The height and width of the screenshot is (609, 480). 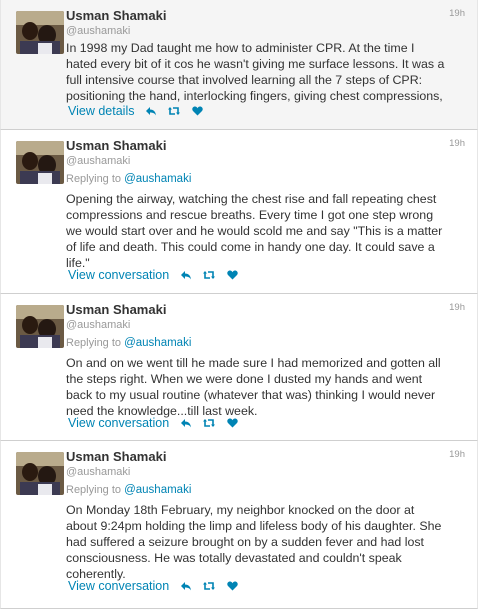 What do you see at coordinates (101, 111) in the screenshot?
I see `view-details-link: View details` at bounding box center [101, 111].